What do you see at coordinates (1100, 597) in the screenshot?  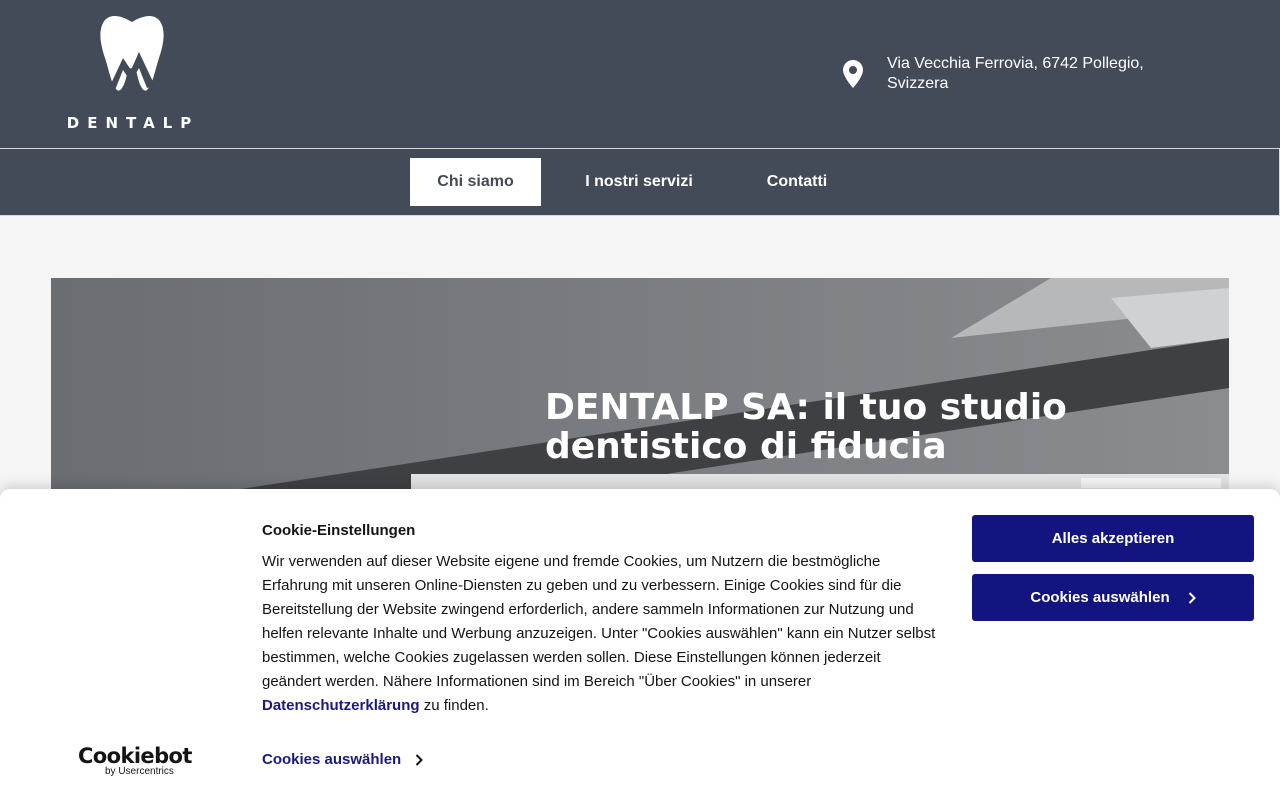 I see `select-cookies-button-label: Cookies auswählen` at bounding box center [1100, 597].